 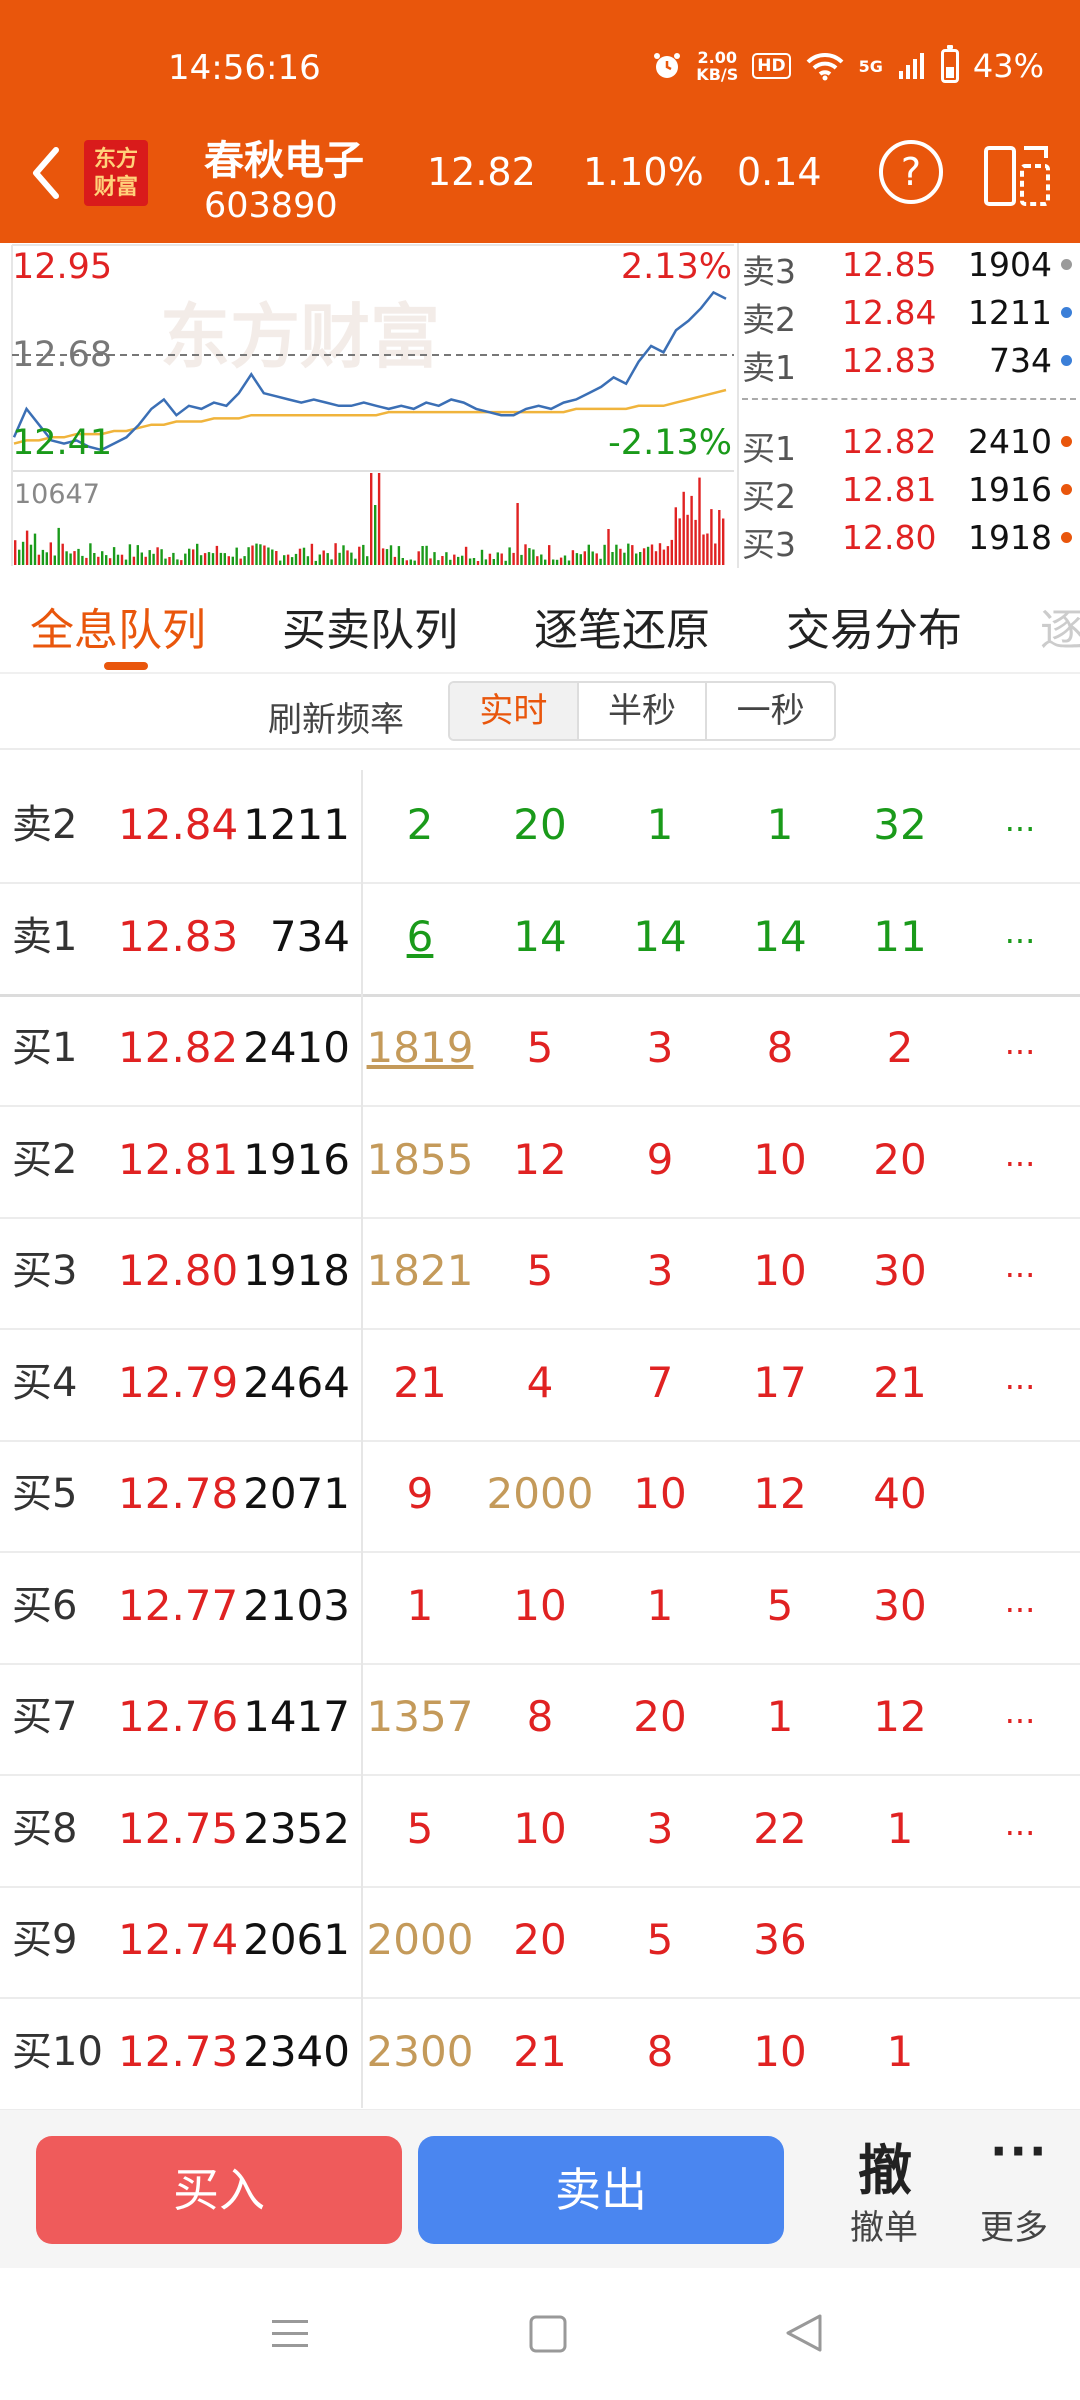 What do you see at coordinates (290, 2334) in the screenshot?
I see `menu-nav-icon` at bounding box center [290, 2334].